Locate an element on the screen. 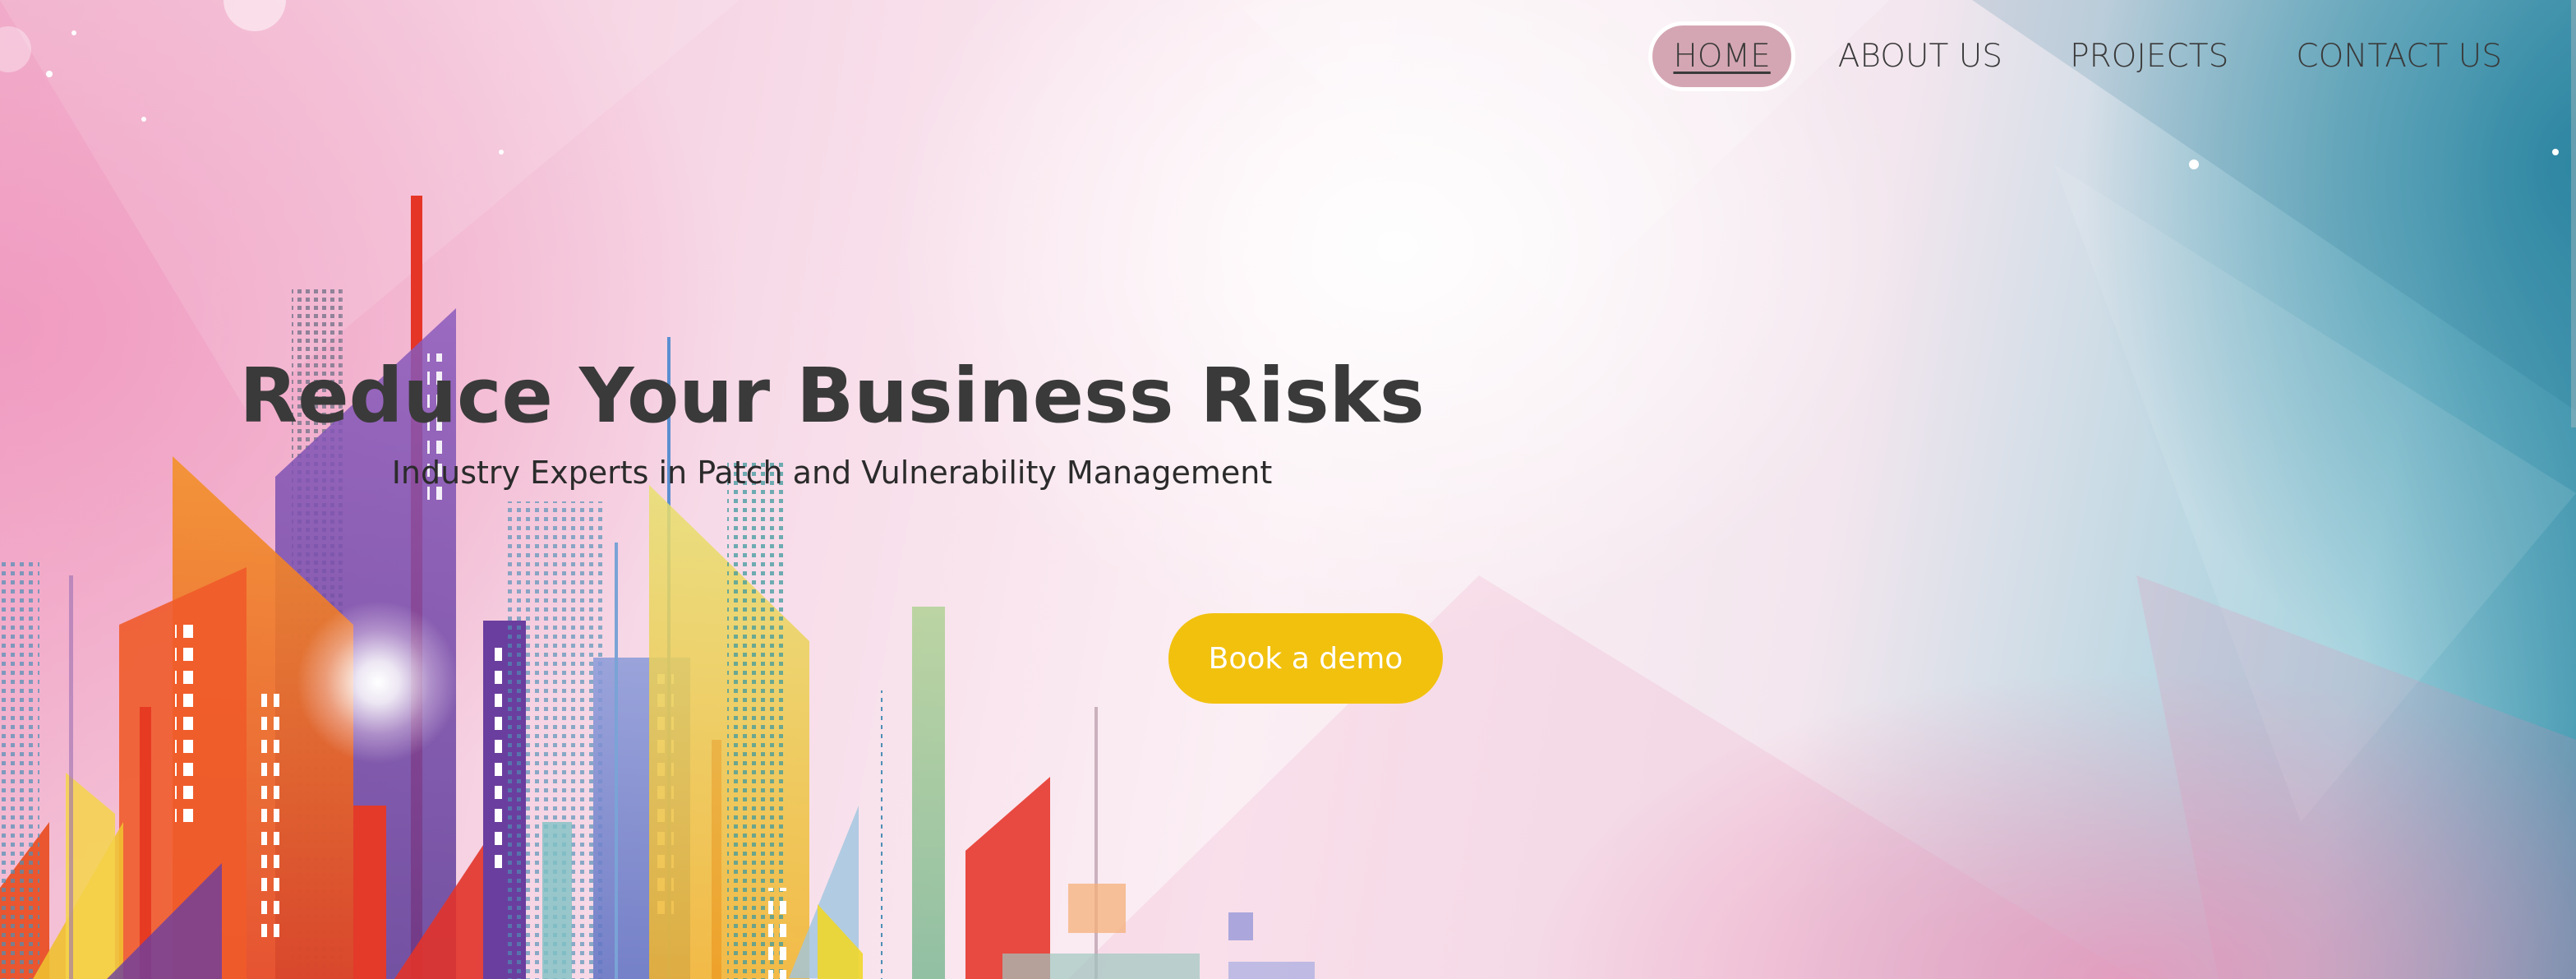 The height and width of the screenshot is (979, 2576). nav-home-link: HOME is located at coordinates (1721, 56).